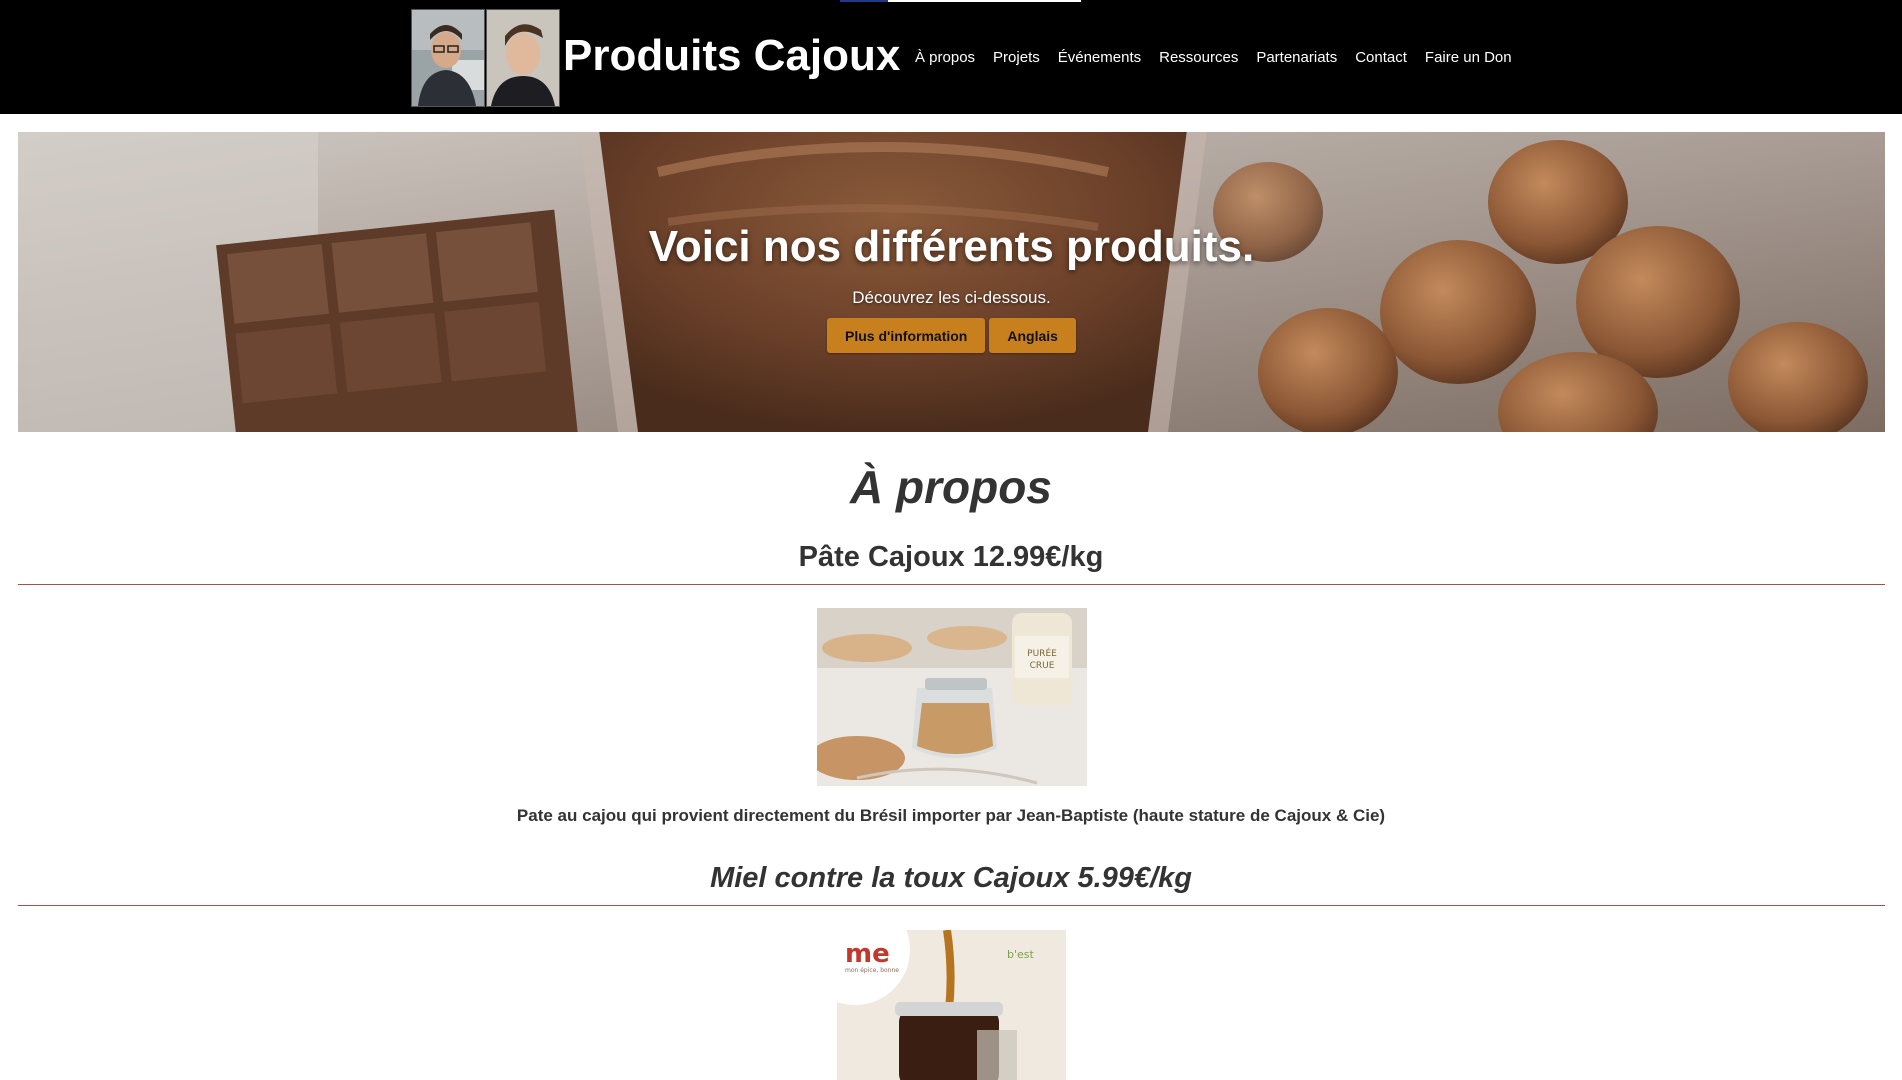  Describe the element at coordinates (951, 487) in the screenshot. I see `about-heading: À propos` at that location.